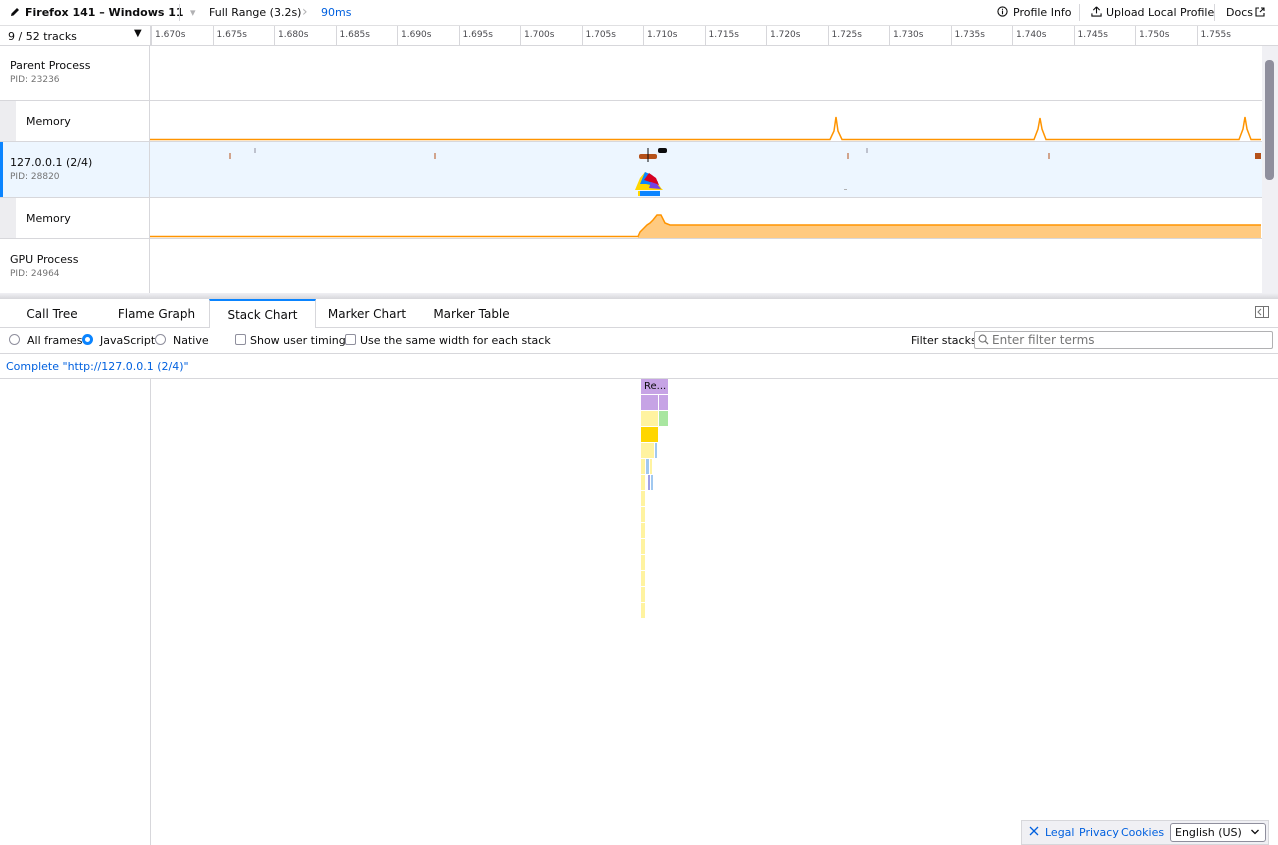 The image size is (1278, 845). What do you see at coordinates (240, 339) in the screenshot?
I see `checkbox-show-user-timing` at bounding box center [240, 339].